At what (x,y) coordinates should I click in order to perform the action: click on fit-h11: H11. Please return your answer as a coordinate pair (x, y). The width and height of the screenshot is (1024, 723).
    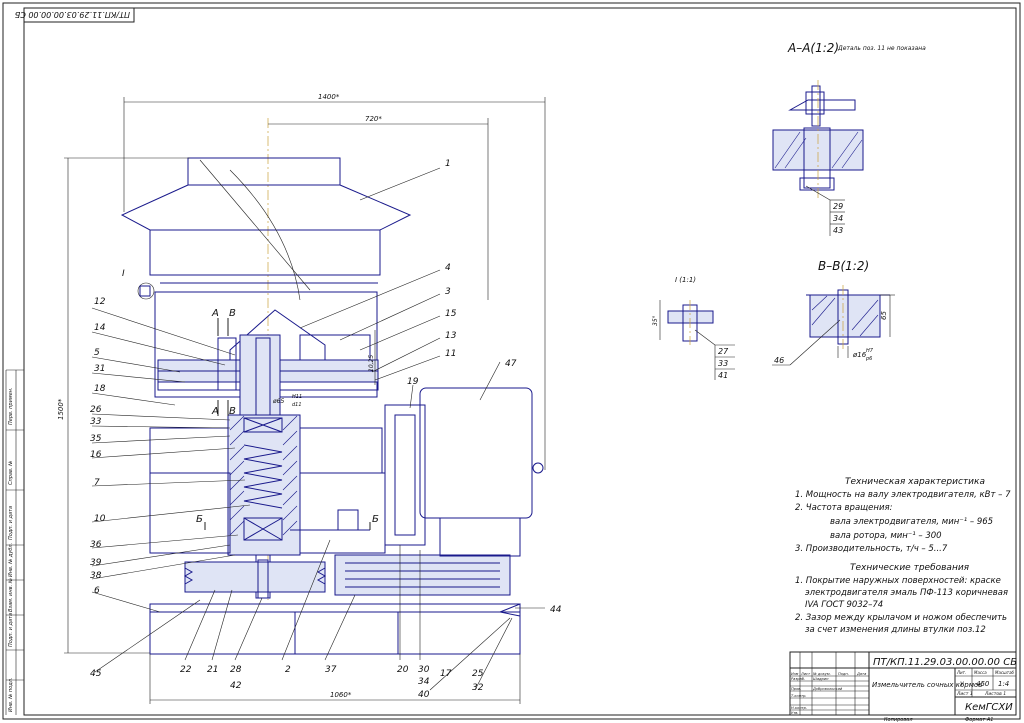
    Looking at the image, I should click on (297, 397).